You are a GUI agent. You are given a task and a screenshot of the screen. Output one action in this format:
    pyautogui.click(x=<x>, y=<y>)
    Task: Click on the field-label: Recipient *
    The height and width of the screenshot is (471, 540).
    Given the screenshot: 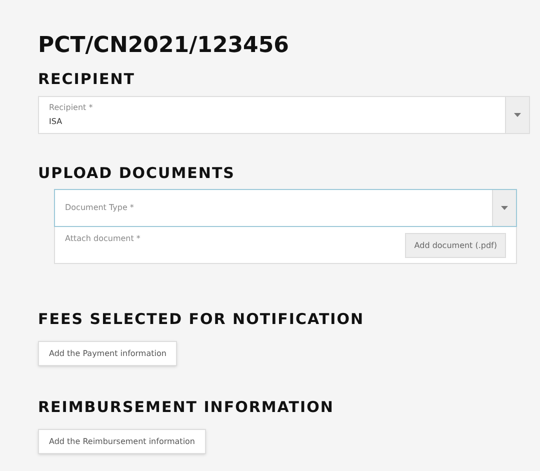 What is the action you would take?
    pyautogui.click(x=71, y=108)
    